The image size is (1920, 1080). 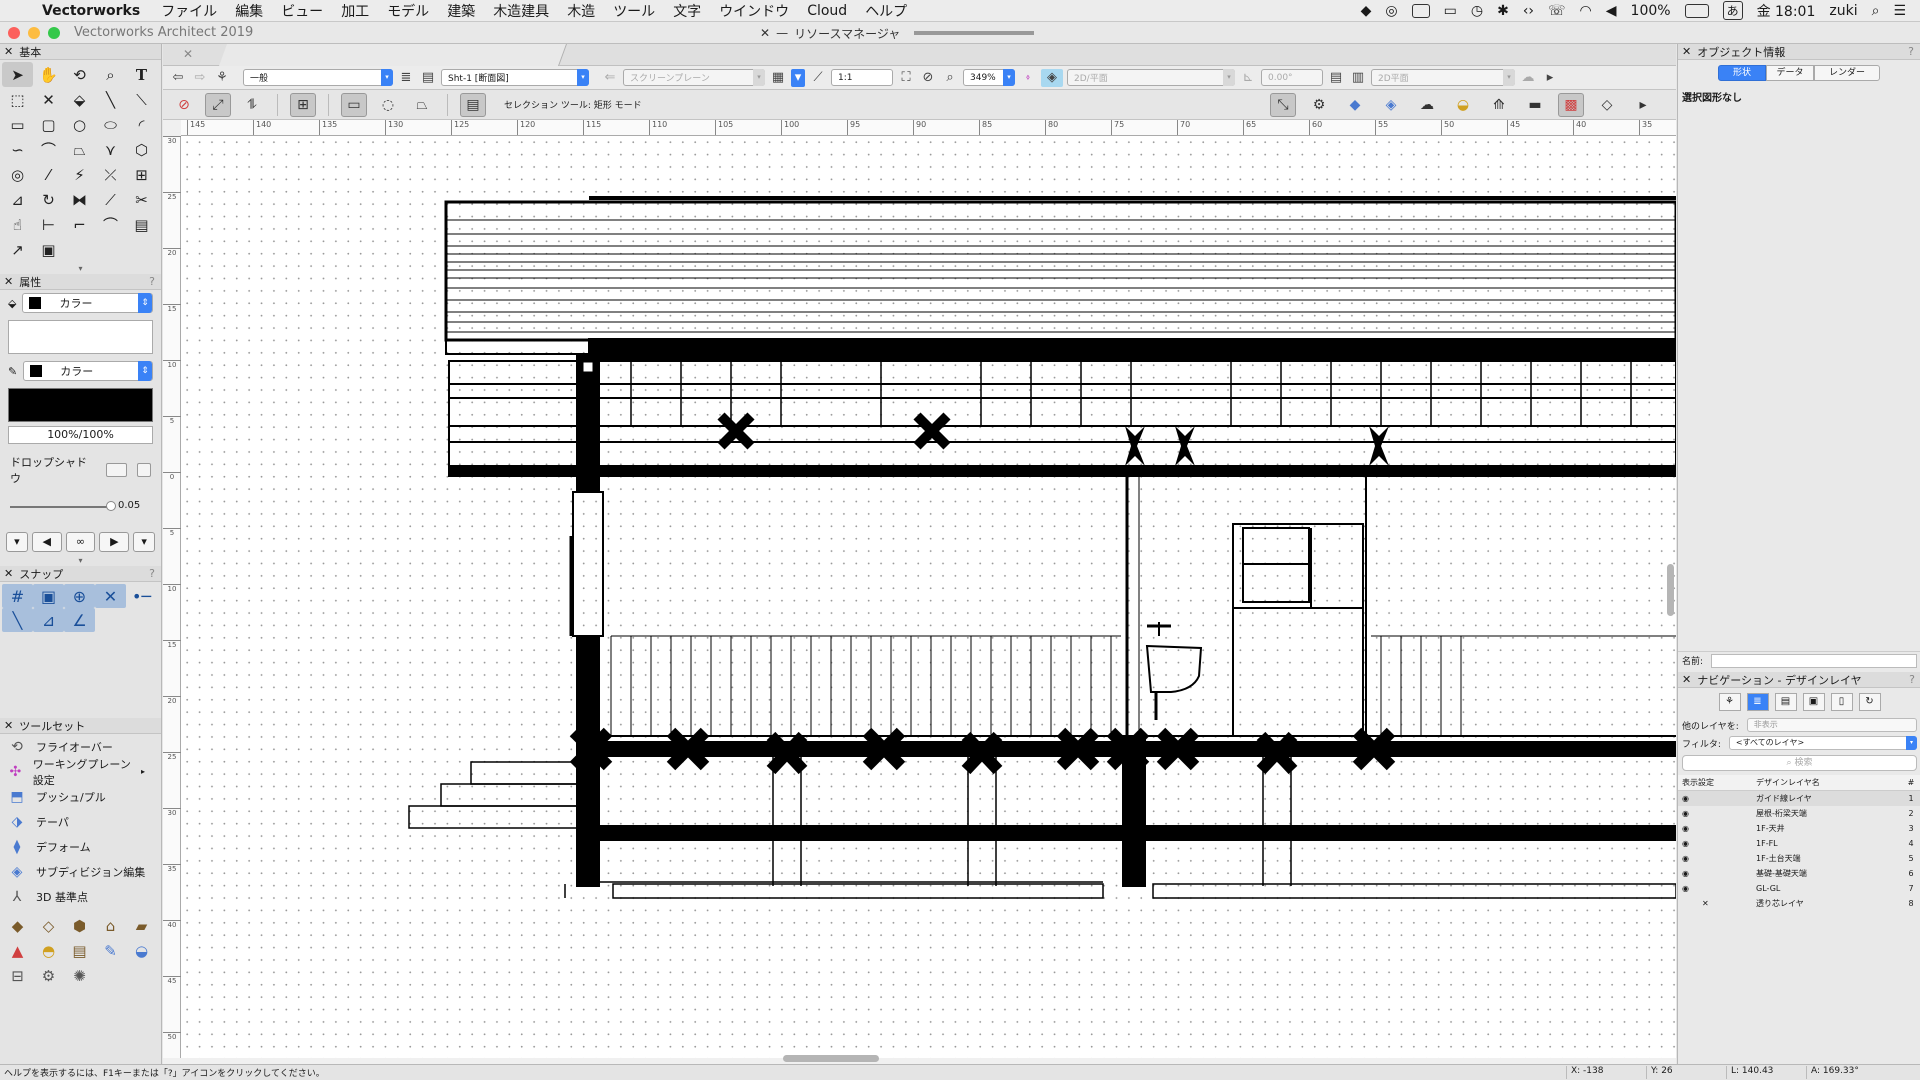 I want to click on cloud-render-icon: ☁, so click(x=1528, y=78).